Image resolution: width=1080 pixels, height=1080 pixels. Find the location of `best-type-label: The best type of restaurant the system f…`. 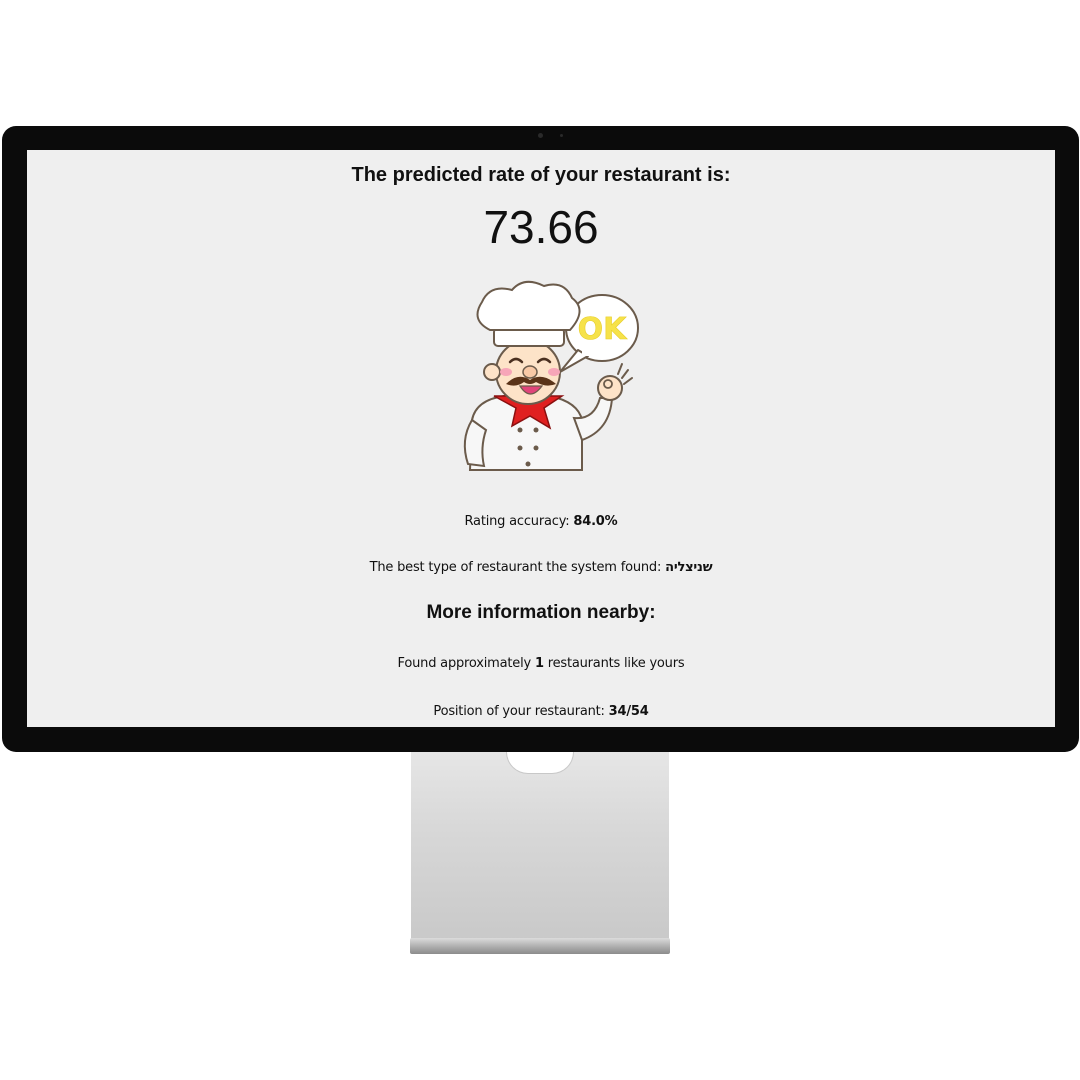

best-type-label: The best type of restaurant the system f… is located at coordinates (515, 567).